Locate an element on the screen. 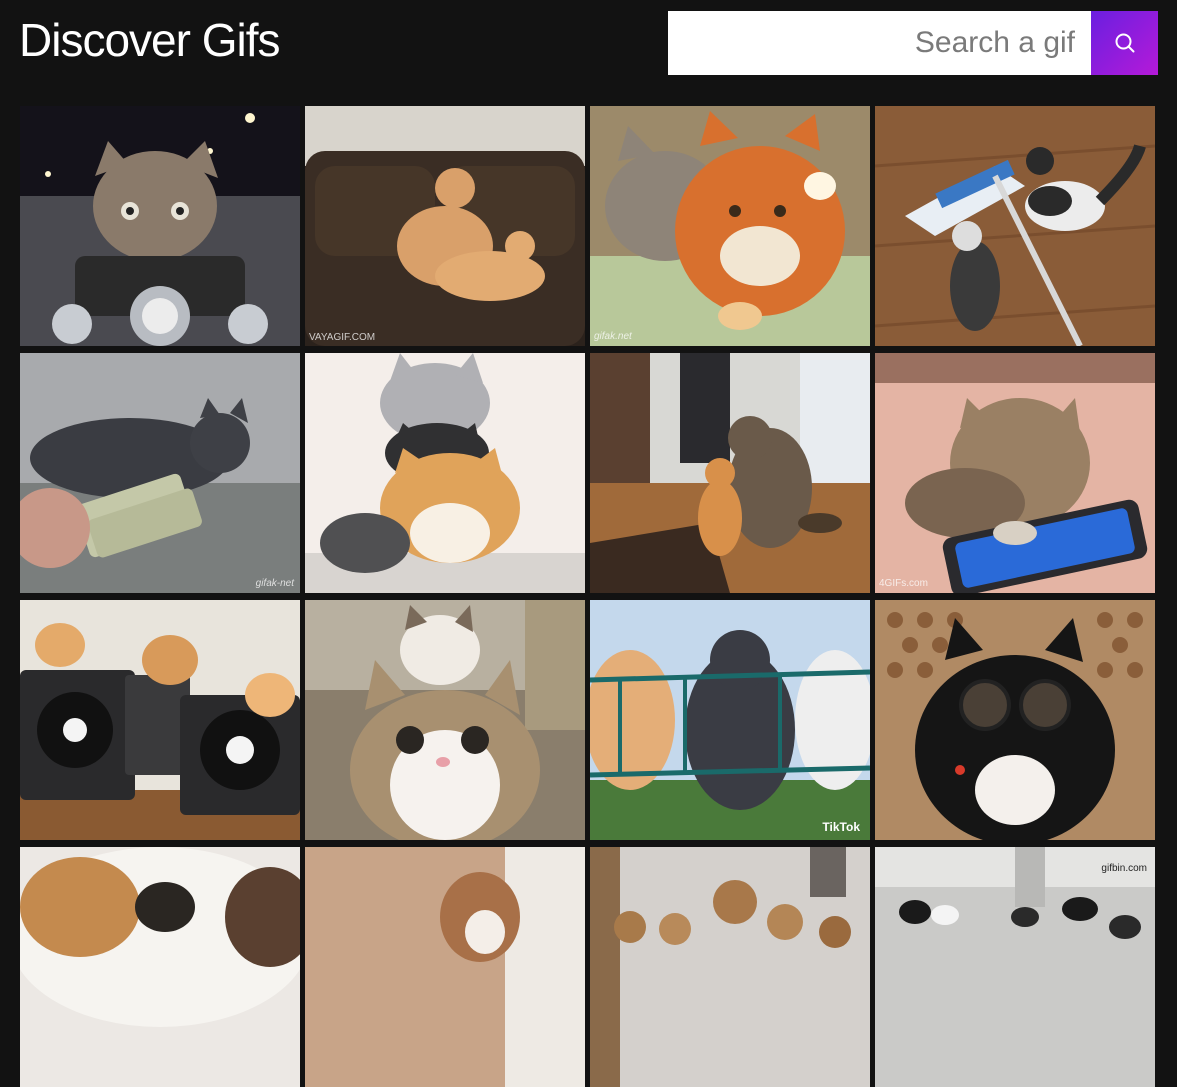 The height and width of the screenshot is (1087, 1177). watermark: VAYAGIF.COM is located at coordinates (342, 337).